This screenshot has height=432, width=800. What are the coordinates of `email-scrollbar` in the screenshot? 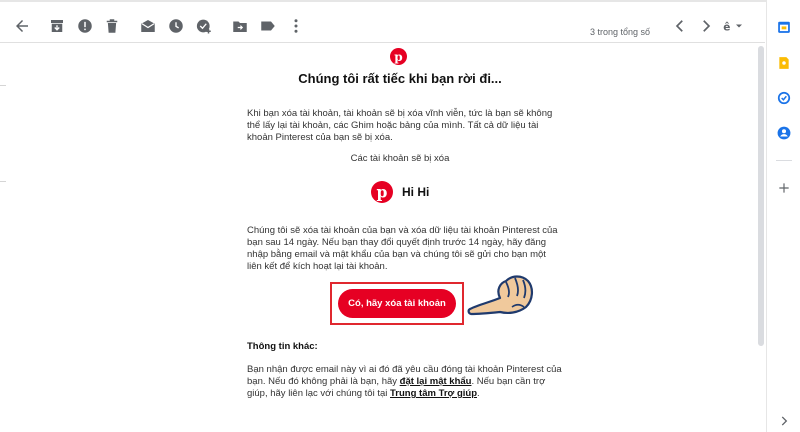 It's located at (761, 196).